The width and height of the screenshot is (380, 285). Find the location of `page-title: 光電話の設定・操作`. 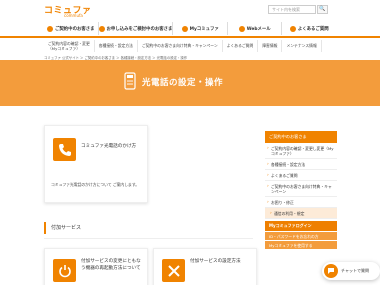

page-title: 光電話の設定・操作 is located at coordinates (183, 83).